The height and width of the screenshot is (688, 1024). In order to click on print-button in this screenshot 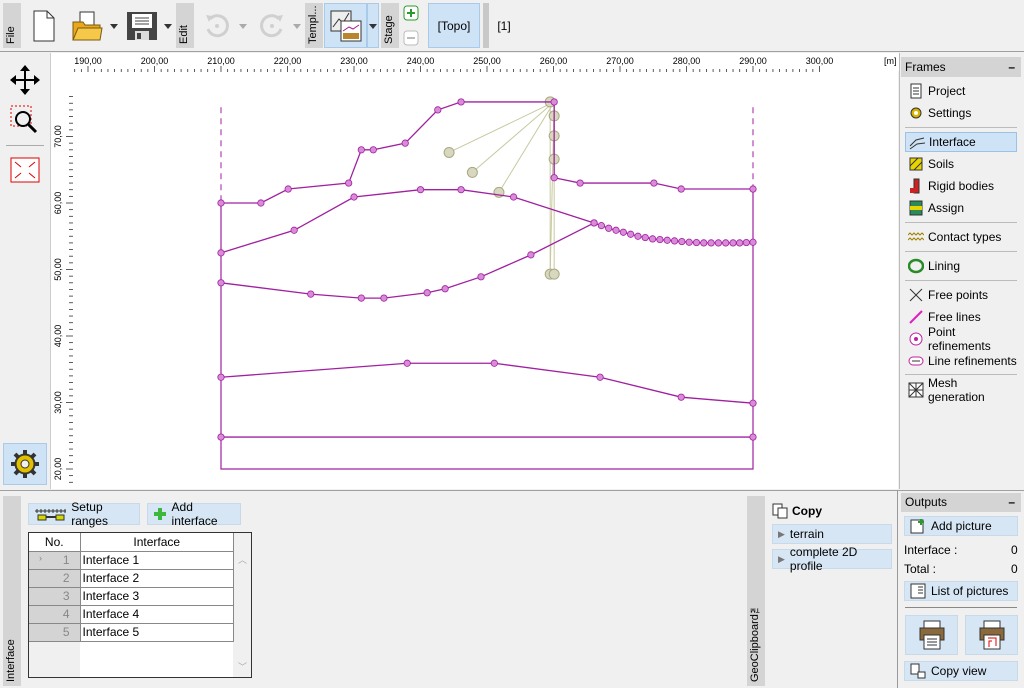, I will do `click(931, 635)`.